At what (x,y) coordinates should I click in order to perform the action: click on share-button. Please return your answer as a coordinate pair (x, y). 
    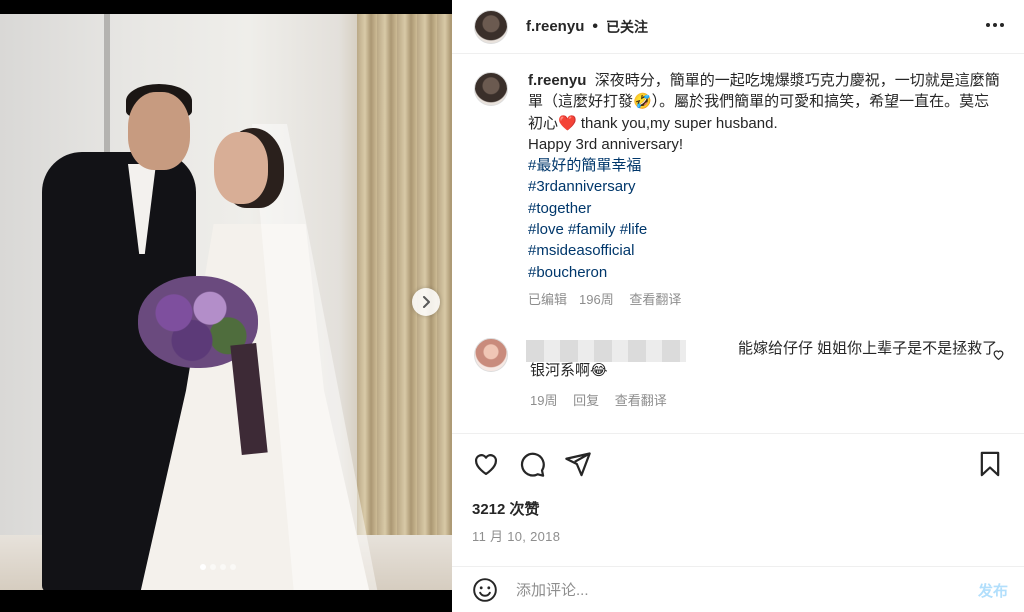
    Looking at the image, I should click on (578, 464).